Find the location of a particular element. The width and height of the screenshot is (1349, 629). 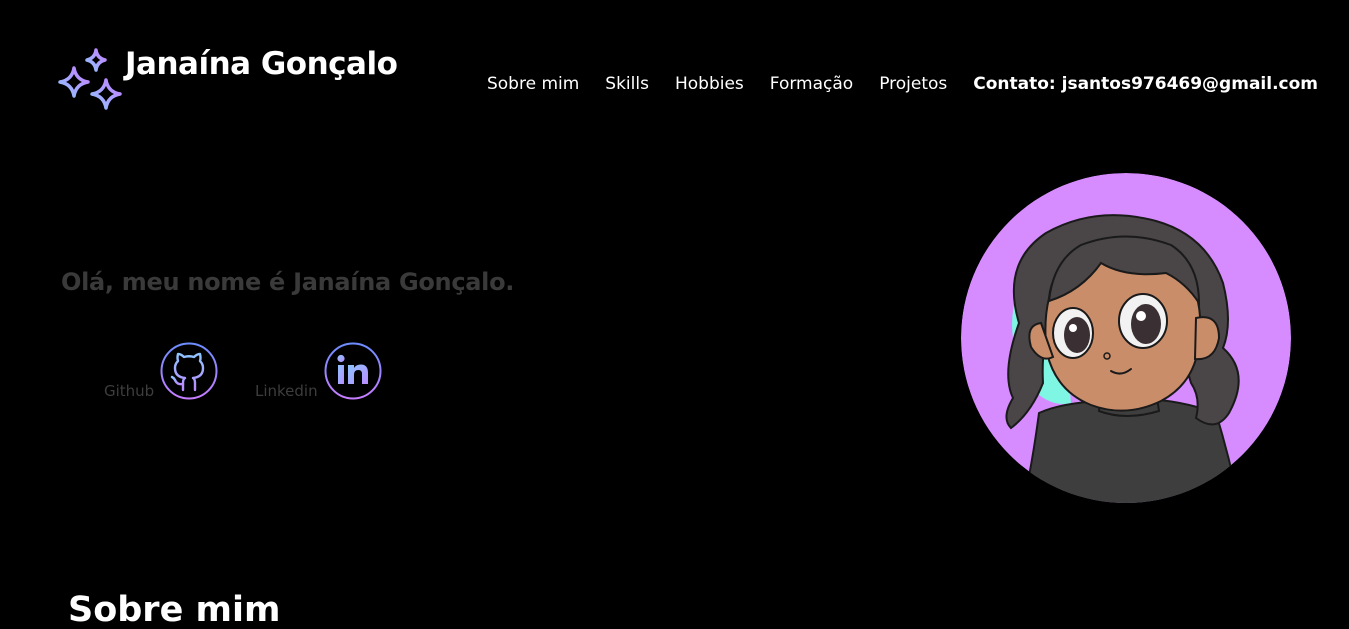

linkedin-label: Linkedin is located at coordinates (286, 391).